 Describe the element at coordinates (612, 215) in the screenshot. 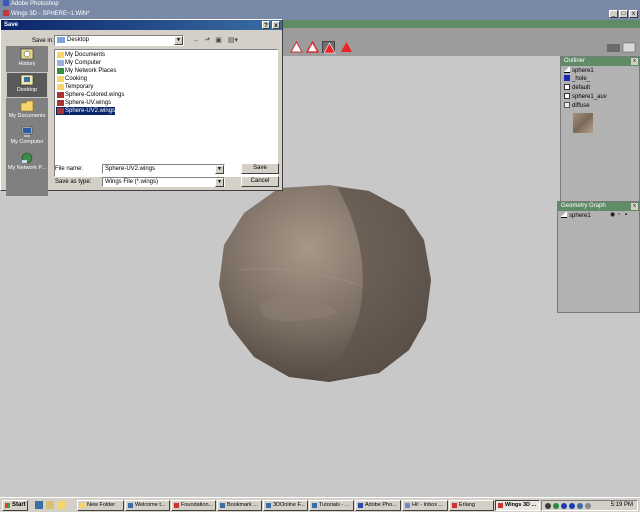

I see `visibility-eye-icon: ◉` at that location.